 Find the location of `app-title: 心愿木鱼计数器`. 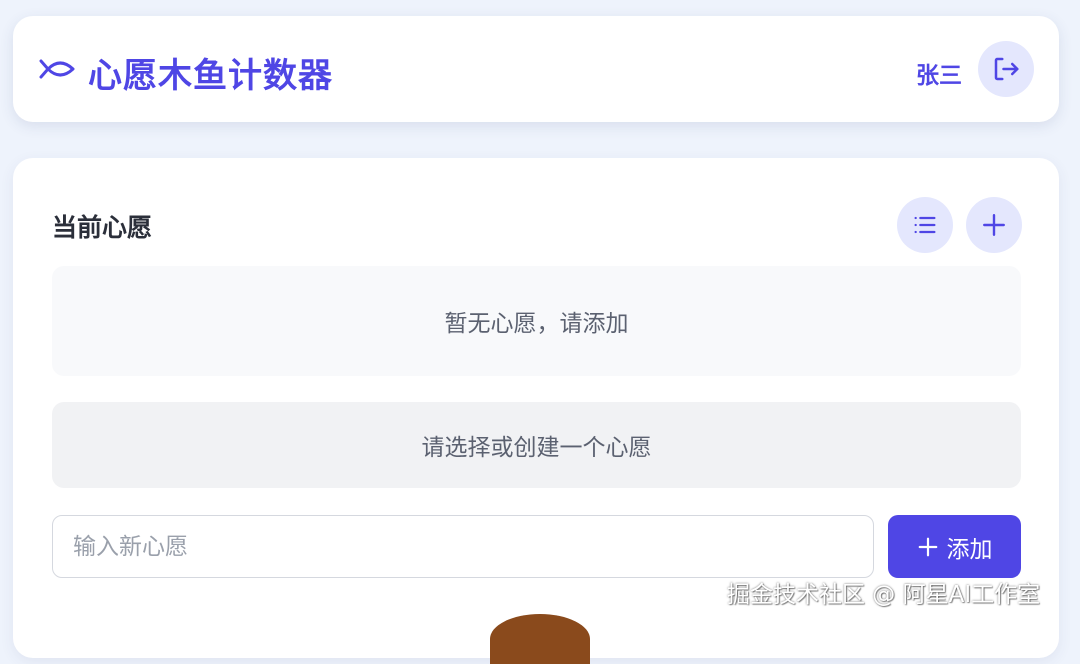

app-title: 心愿木鱼计数器 is located at coordinates (210, 76).